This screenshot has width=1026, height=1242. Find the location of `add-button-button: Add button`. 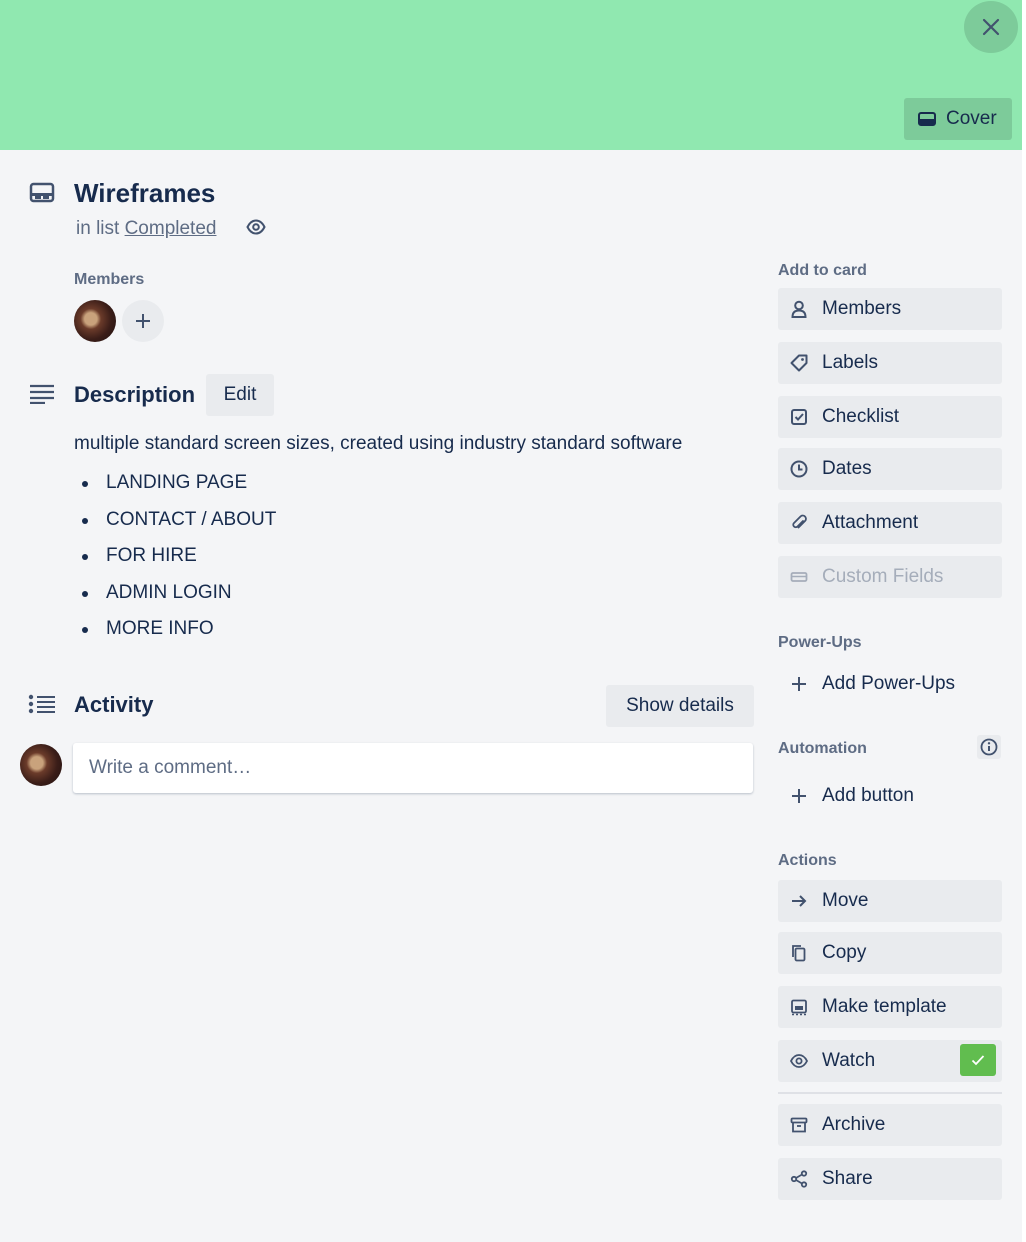

add-button-button: Add button is located at coordinates (890, 796).